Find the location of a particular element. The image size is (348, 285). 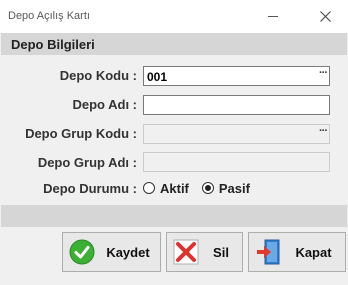

title-bar: Depo Açılış Kartı is located at coordinates (174, 16).